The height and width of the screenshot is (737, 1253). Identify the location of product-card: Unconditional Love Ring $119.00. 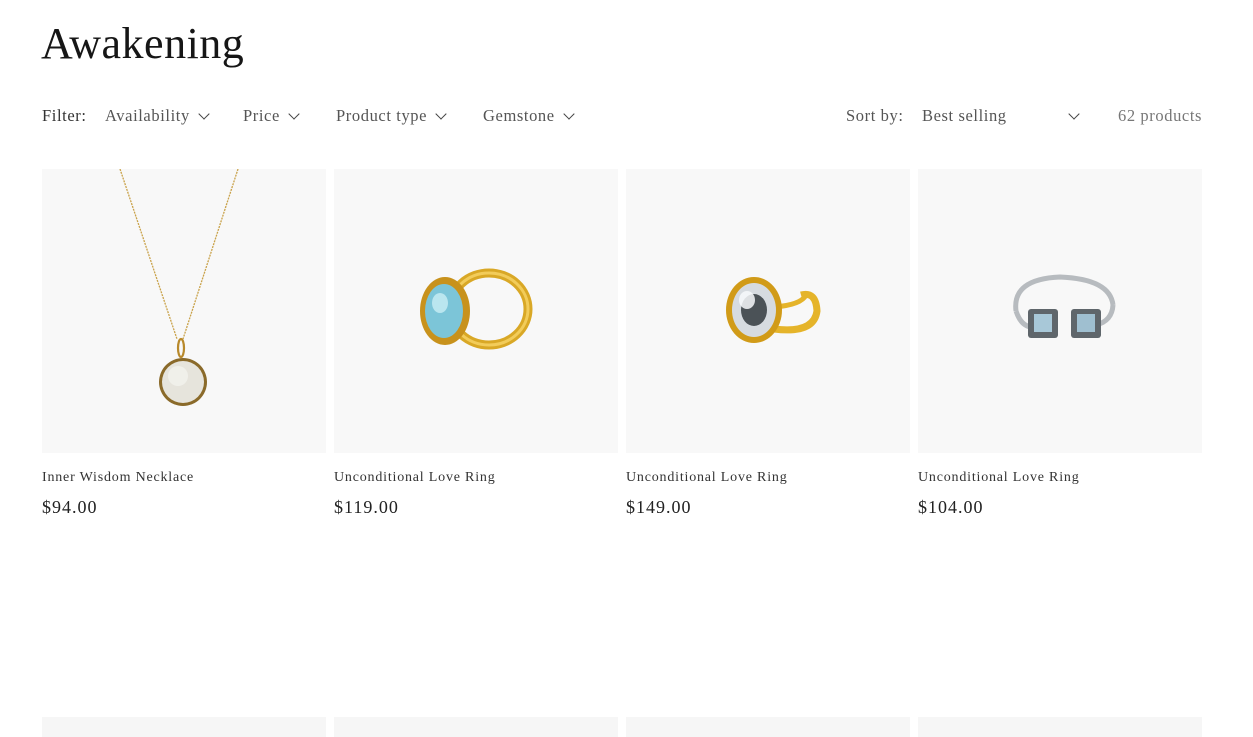
(476, 343).